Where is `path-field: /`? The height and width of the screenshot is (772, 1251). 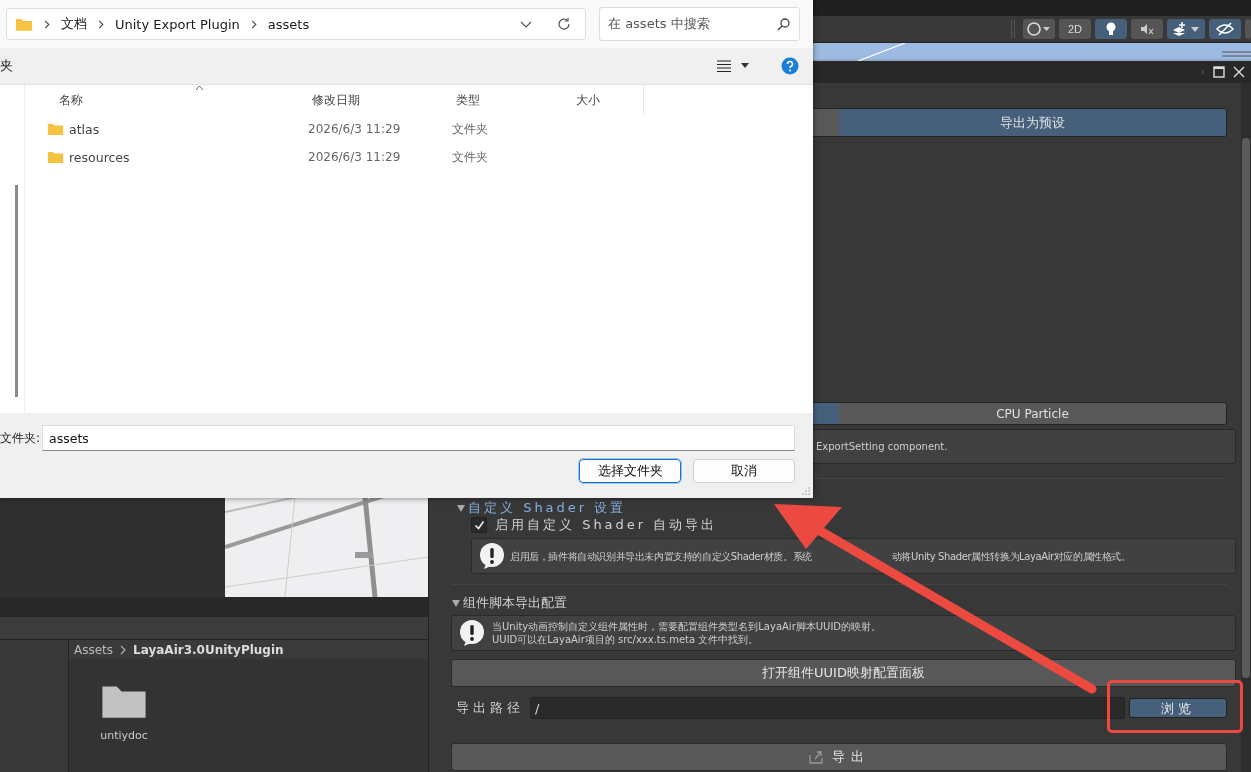
path-field: / is located at coordinates (827, 708).